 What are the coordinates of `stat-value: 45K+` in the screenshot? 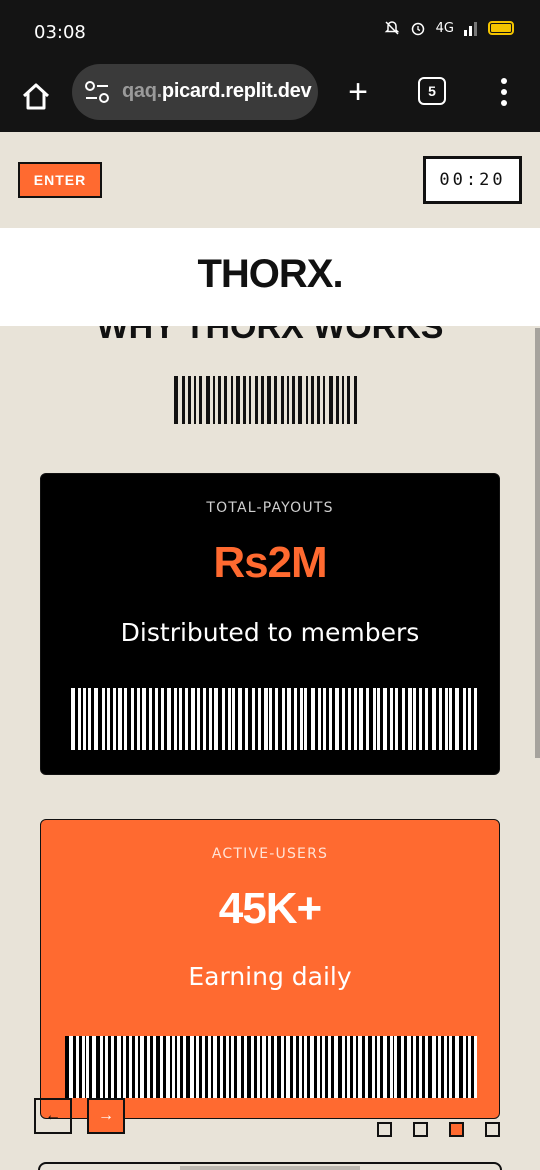 It's located at (270, 908).